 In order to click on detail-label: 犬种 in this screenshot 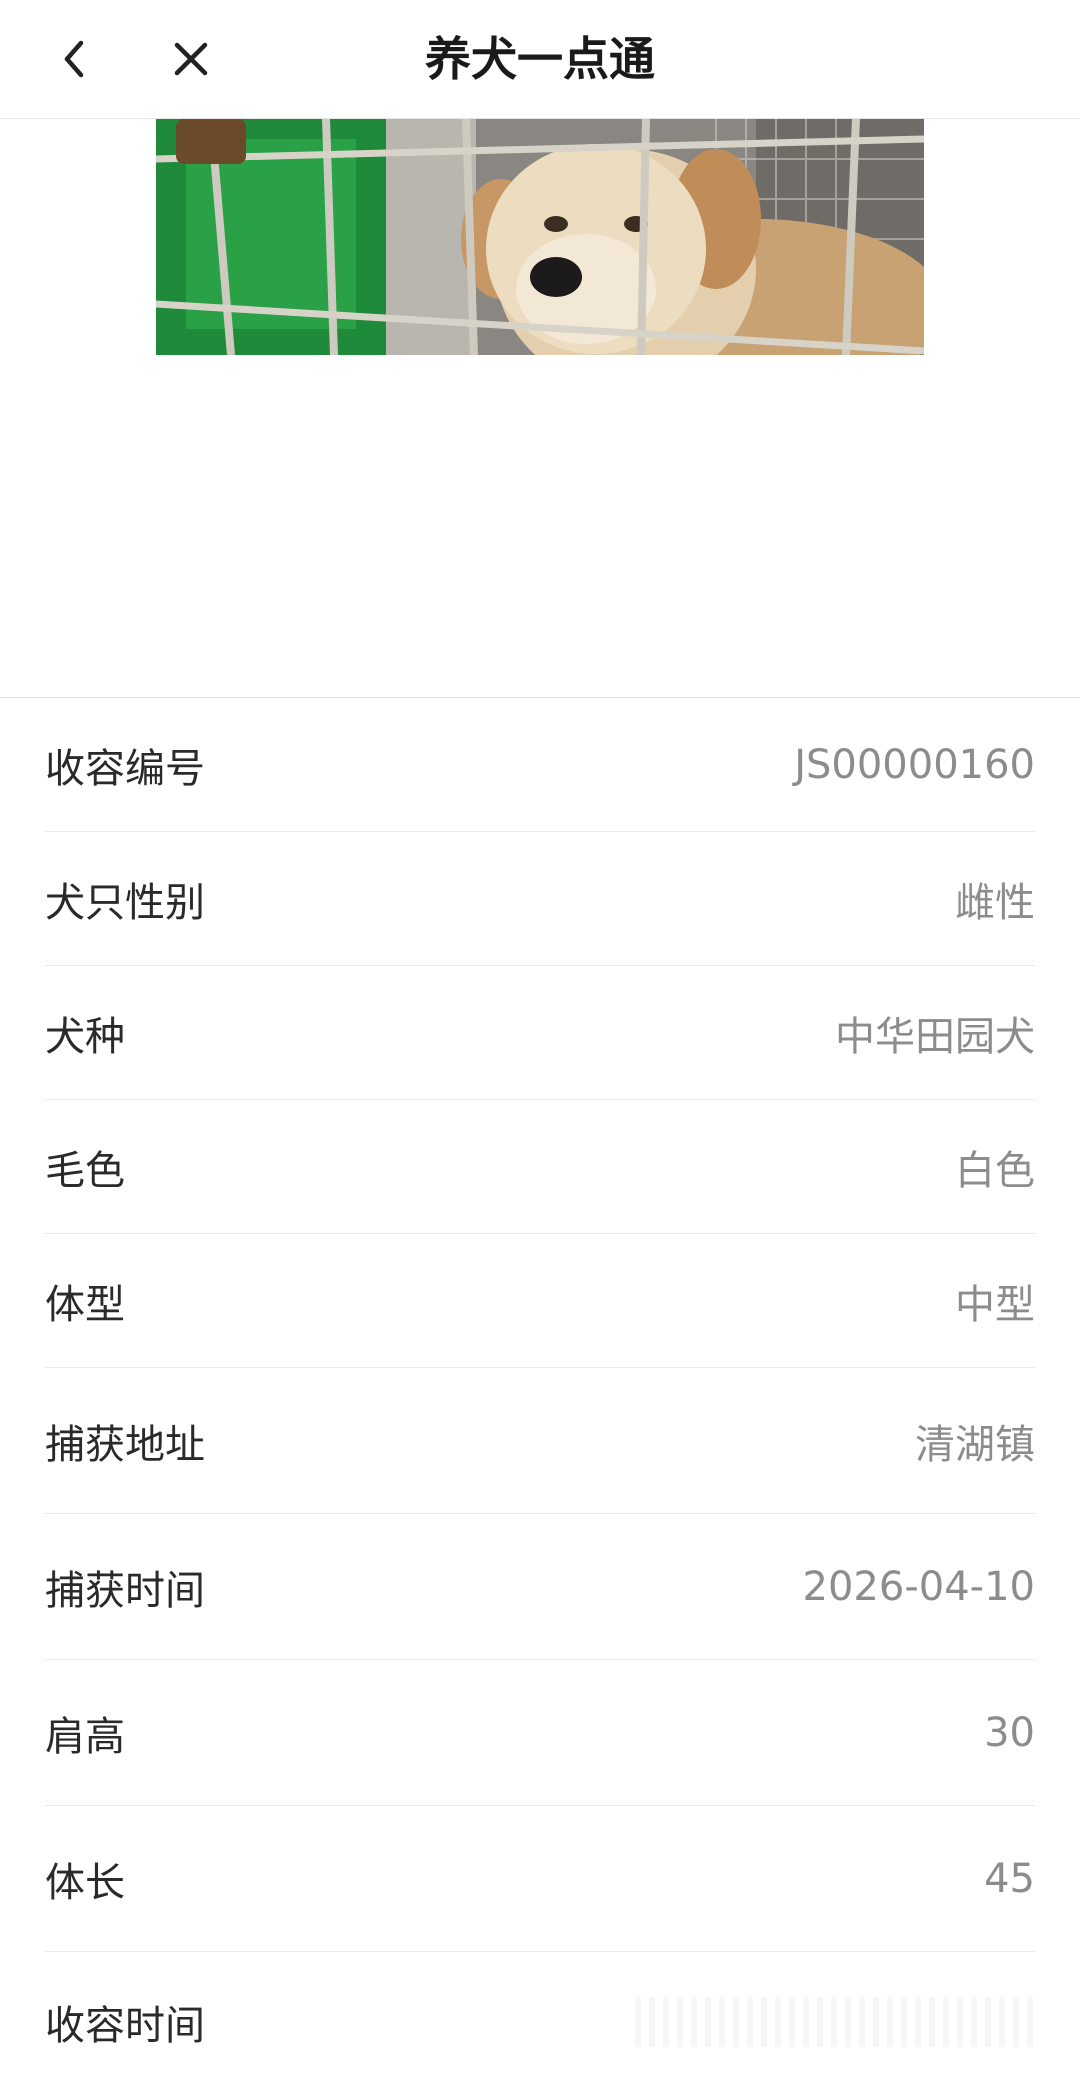, I will do `click(85, 1036)`.